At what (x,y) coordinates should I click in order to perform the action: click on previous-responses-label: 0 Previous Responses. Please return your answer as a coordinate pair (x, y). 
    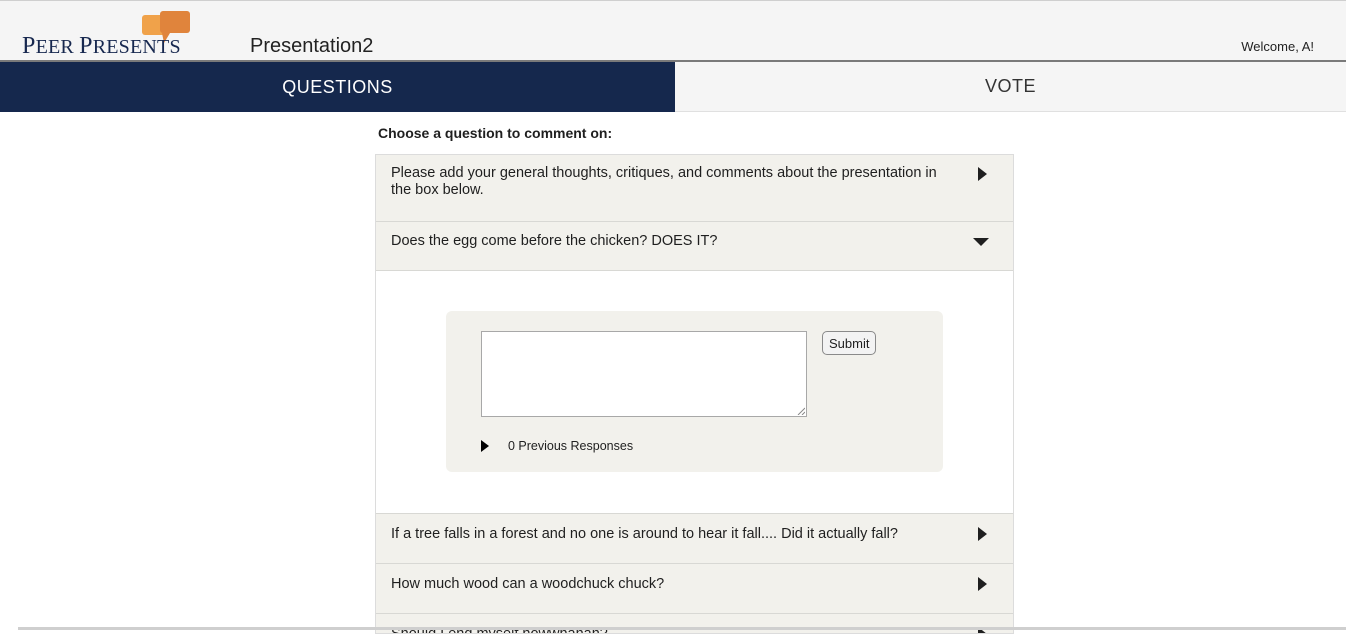
    Looking at the image, I should click on (571, 446).